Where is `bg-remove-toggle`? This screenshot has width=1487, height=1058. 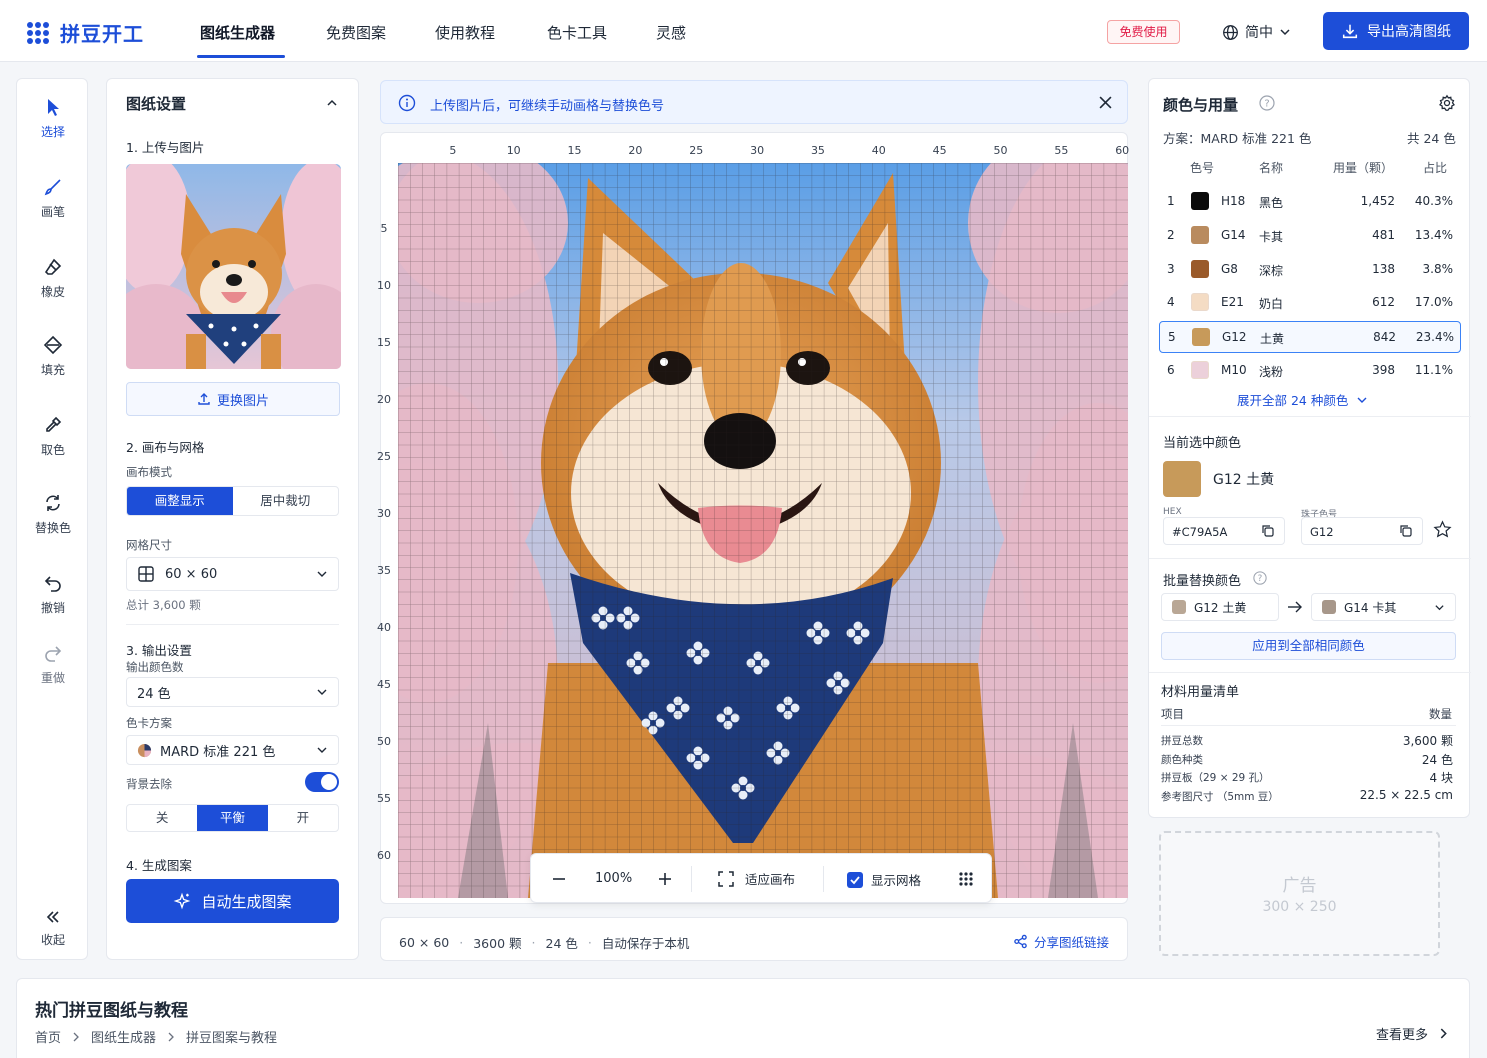 bg-remove-toggle is located at coordinates (322, 782).